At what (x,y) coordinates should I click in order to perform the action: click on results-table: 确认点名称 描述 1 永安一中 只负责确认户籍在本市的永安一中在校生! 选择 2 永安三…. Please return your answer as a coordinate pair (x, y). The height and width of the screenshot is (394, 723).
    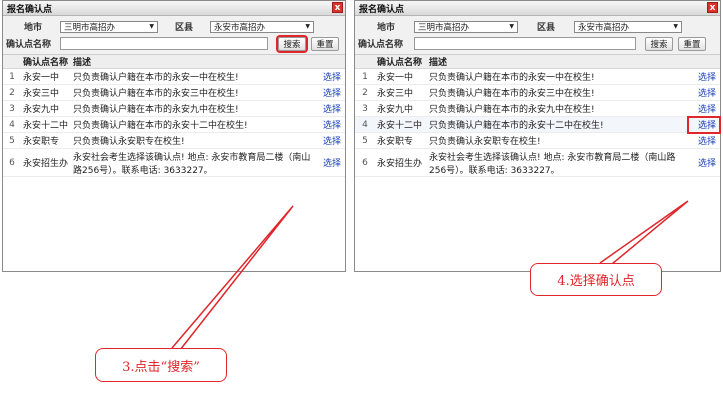
    Looking at the image, I should click on (174, 116).